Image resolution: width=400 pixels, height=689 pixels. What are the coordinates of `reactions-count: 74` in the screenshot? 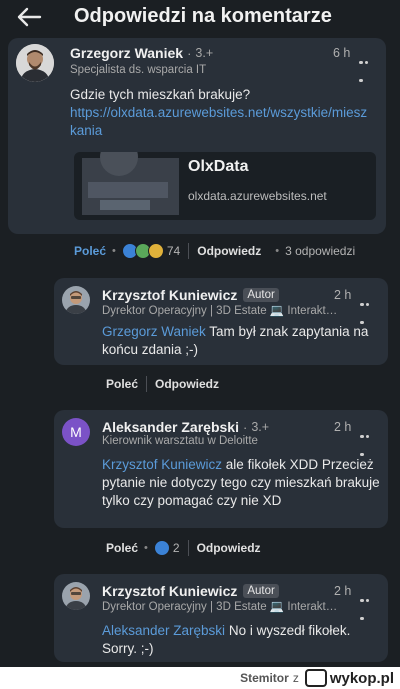 It's located at (173, 251).